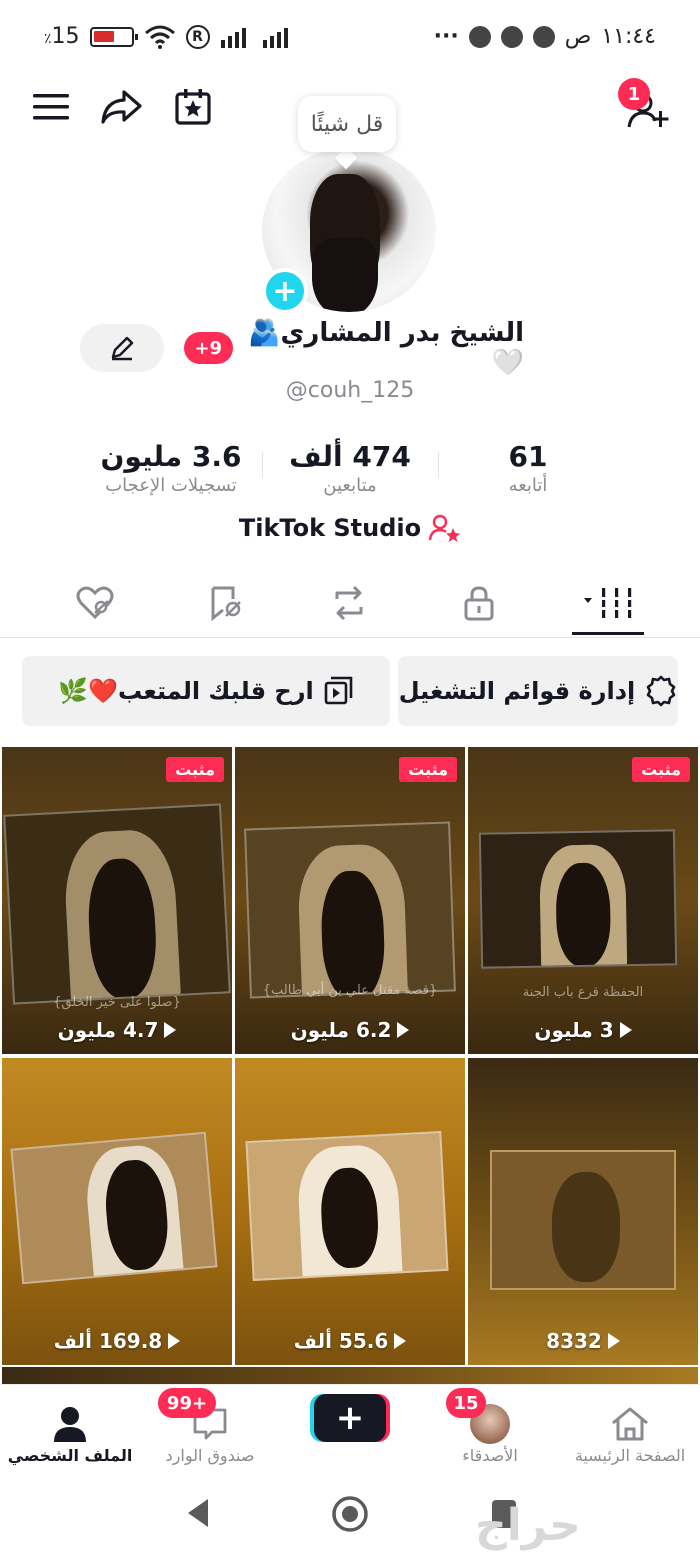  What do you see at coordinates (446, 36) in the screenshot?
I see `more-notifications-icon: ···` at bounding box center [446, 36].